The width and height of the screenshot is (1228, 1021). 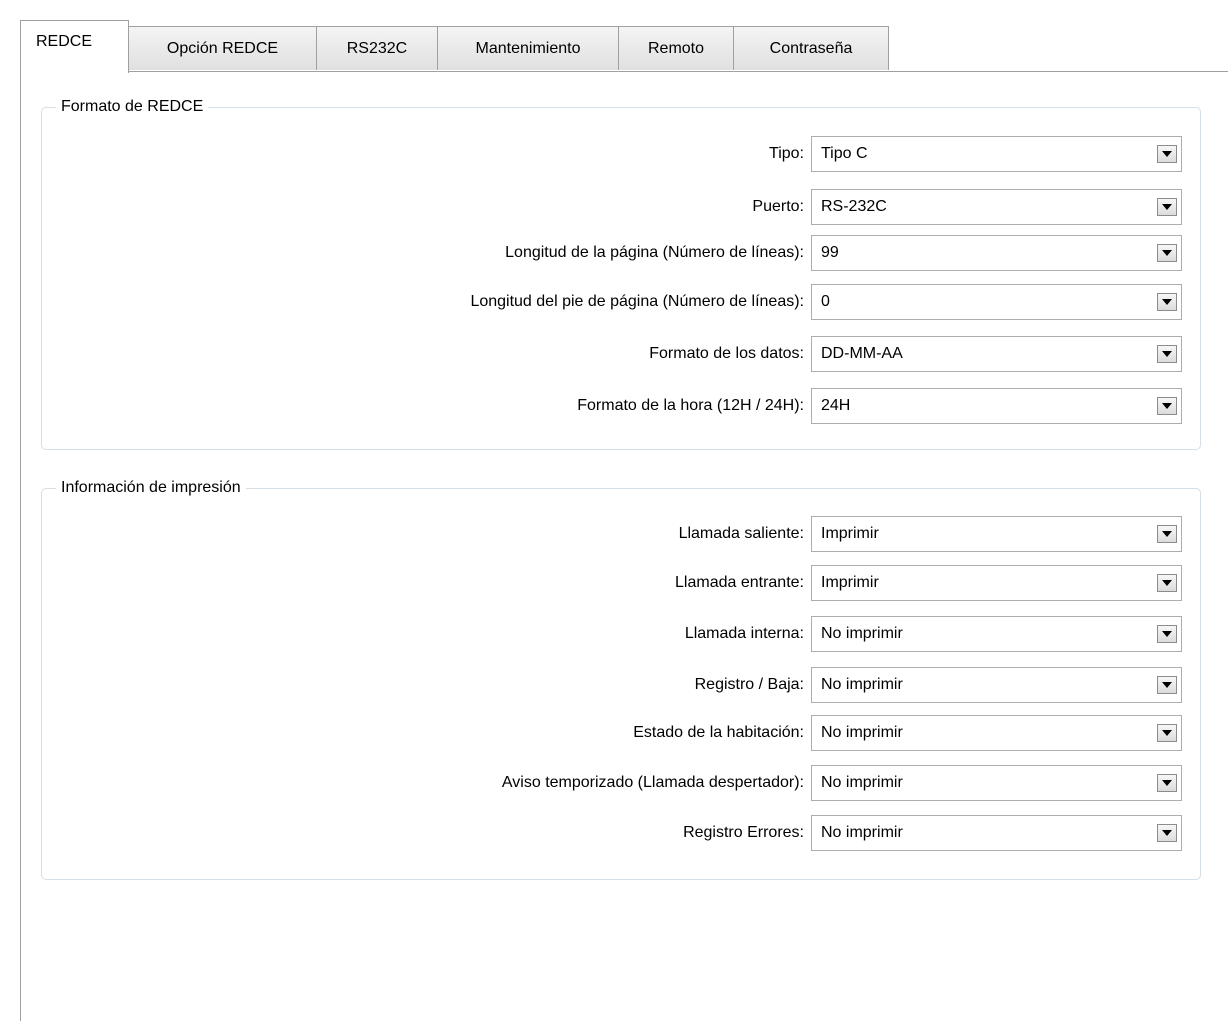 I want to click on tipo-label: Tipo:, so click(x=786, y=153).